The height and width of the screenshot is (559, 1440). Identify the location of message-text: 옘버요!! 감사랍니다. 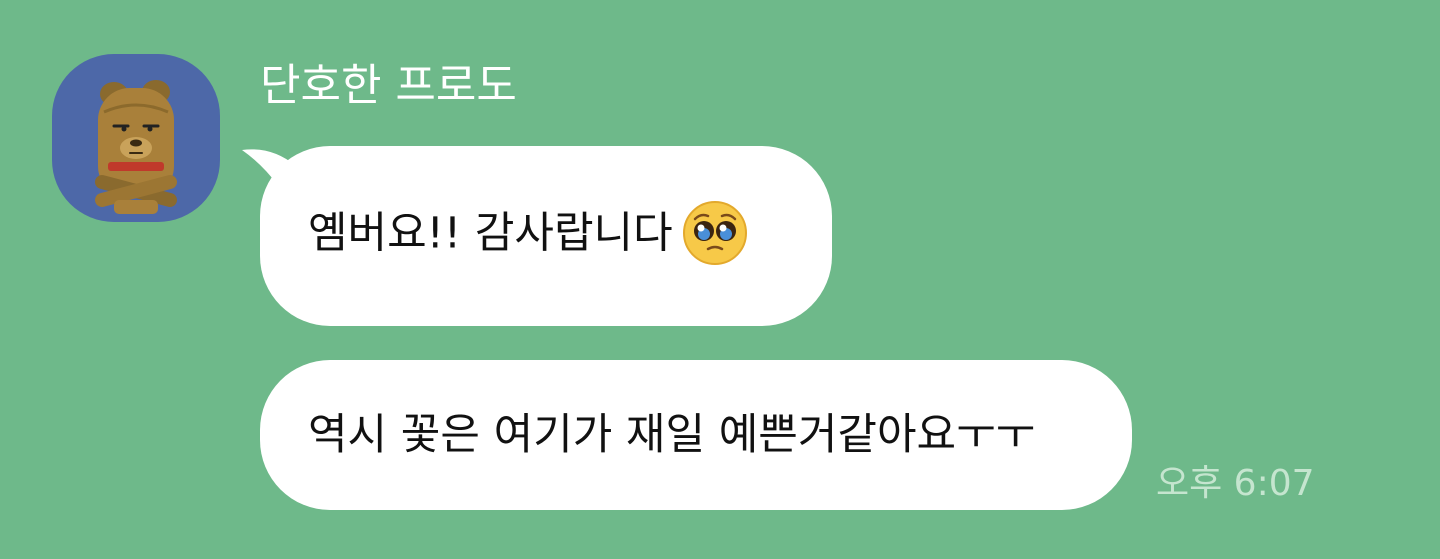
(528, 234).